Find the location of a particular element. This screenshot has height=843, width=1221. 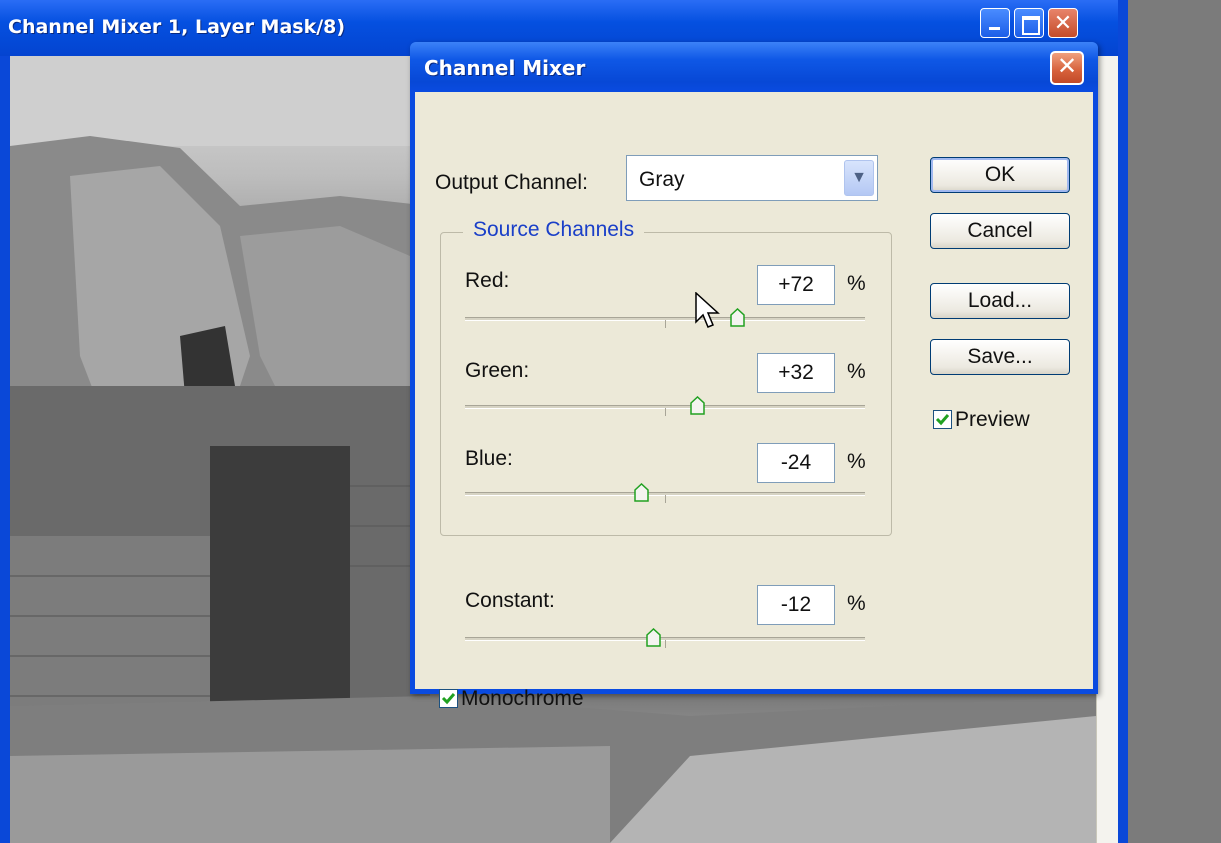

maximize-button is located at coordinates (1029, 23).